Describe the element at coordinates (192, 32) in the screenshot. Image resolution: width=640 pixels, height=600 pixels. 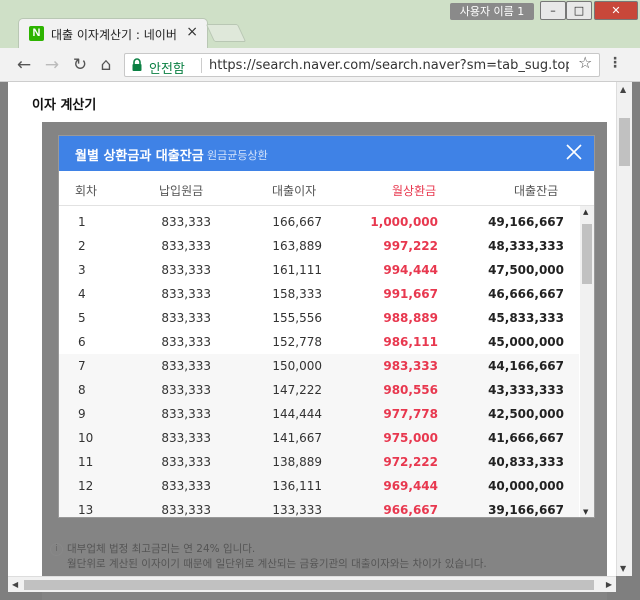
I see `tab-close-icon: ×` at that location.